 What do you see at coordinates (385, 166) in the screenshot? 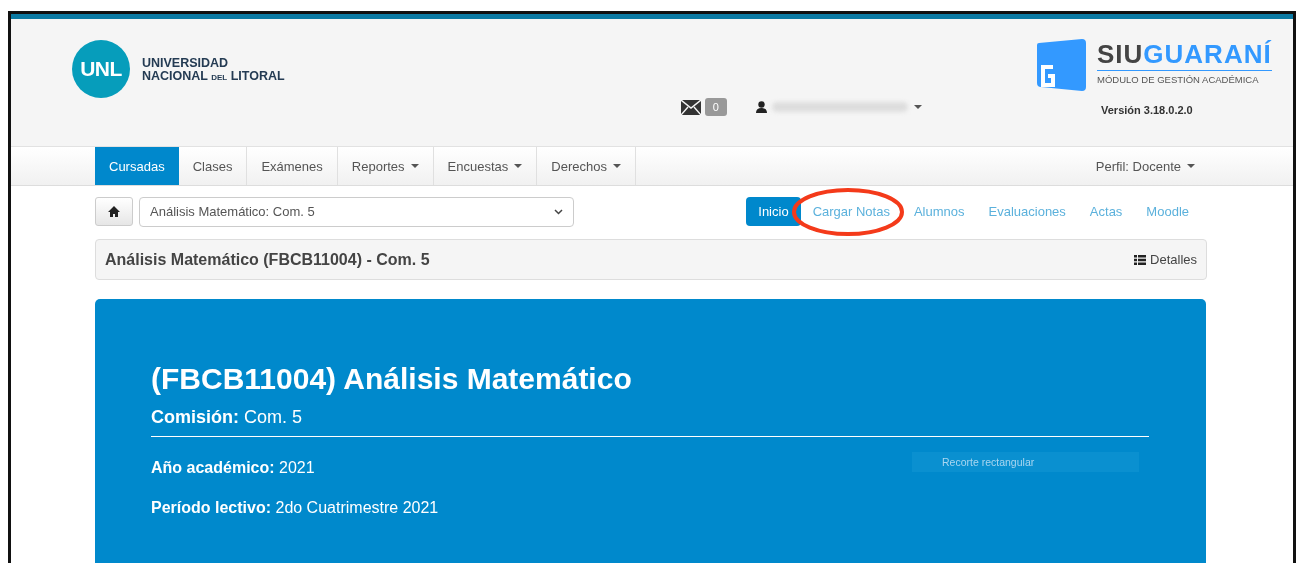
I see `nav-tab: Reportes` at bounding box center [385, 166].